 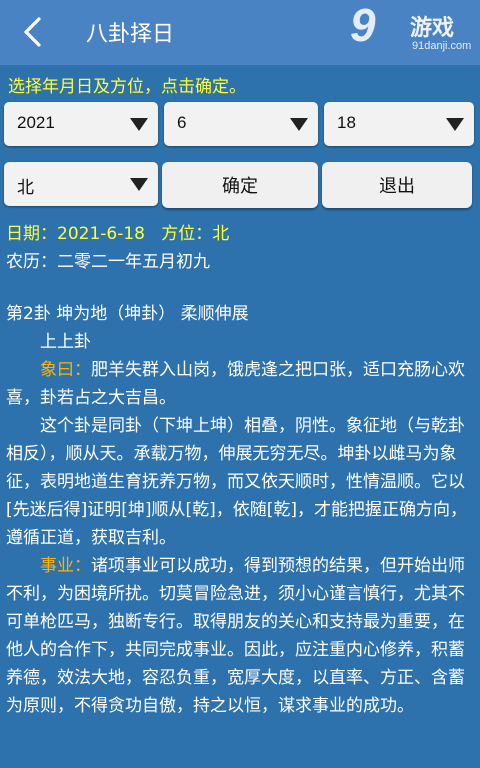 What do you see at coordinates (65, 342) in the screenshot?
I see `gua-grade: 上上卦` at bounding box center [65, 342].